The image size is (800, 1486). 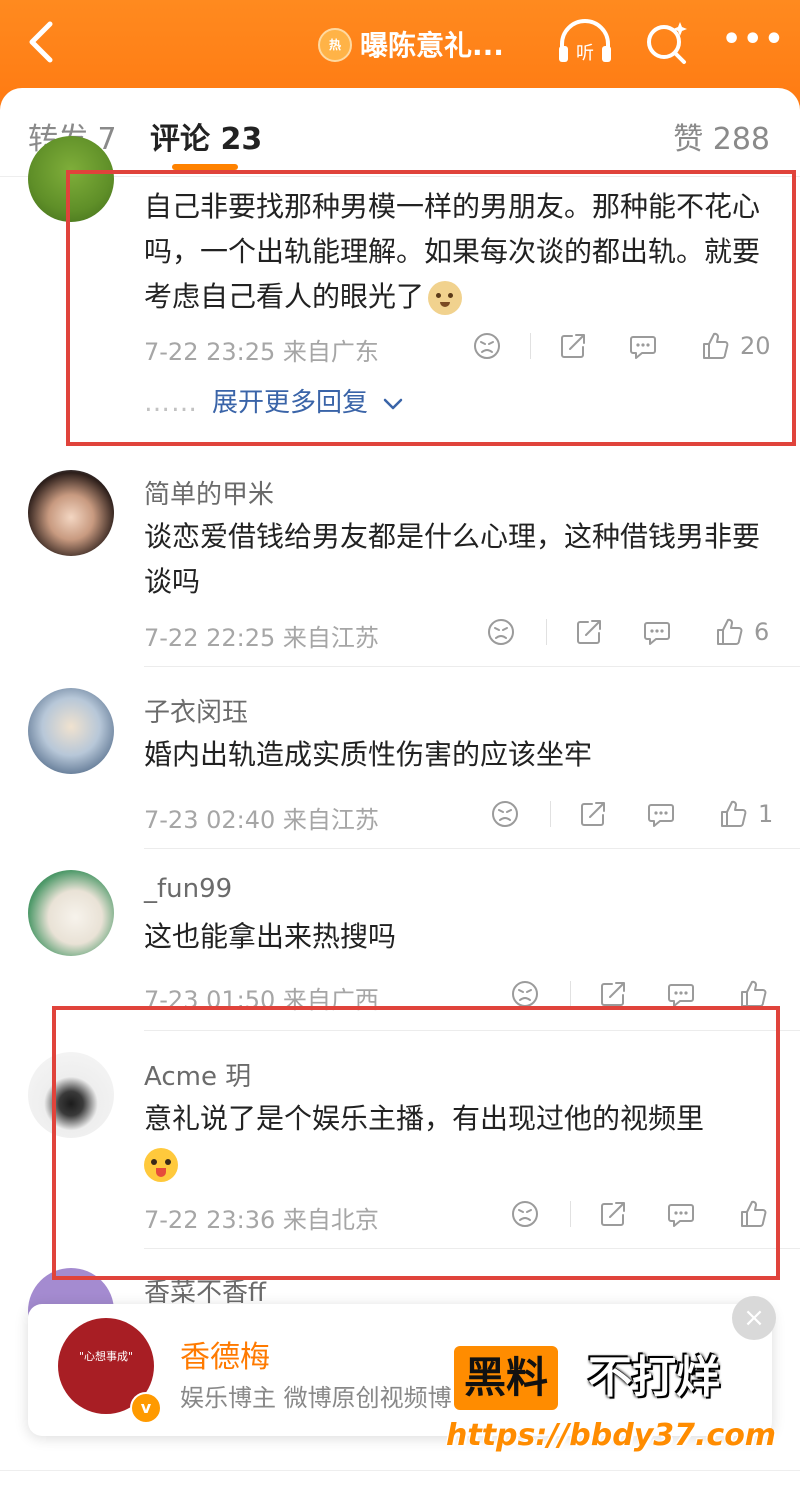 What do you see at coordinates (585, 53) in the screenshot?
I see `svg-text: 听` at bounding box center [585, 53].